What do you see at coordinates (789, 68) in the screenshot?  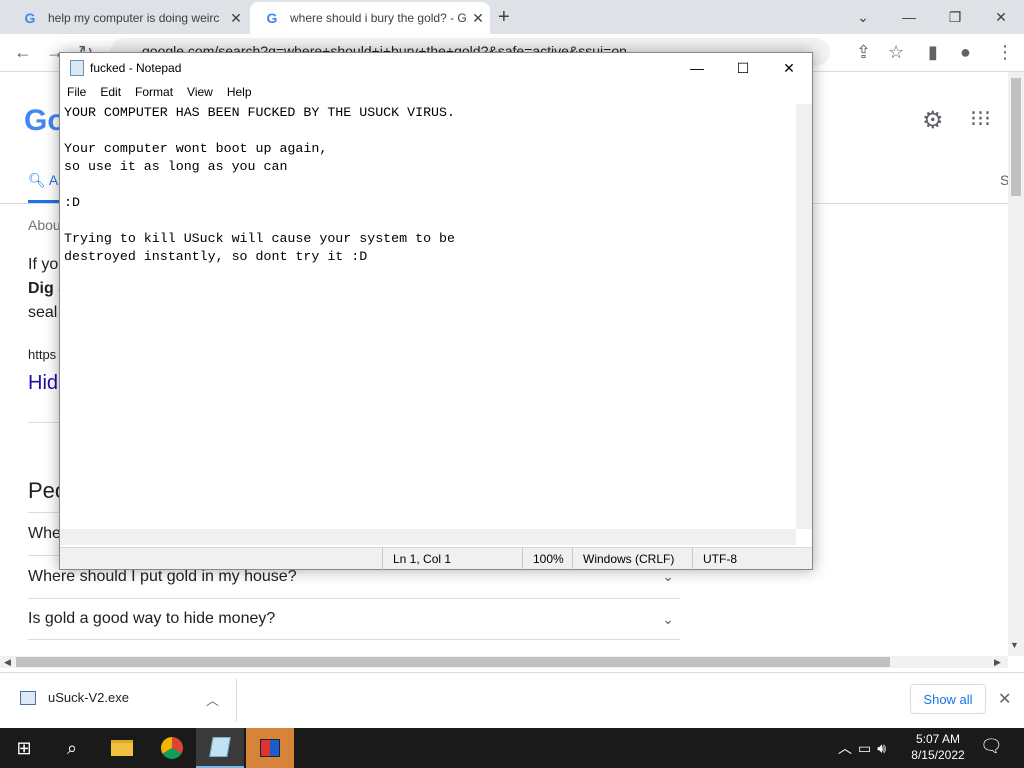 I see `close-button: ✕` at bounding box center [789, 68].